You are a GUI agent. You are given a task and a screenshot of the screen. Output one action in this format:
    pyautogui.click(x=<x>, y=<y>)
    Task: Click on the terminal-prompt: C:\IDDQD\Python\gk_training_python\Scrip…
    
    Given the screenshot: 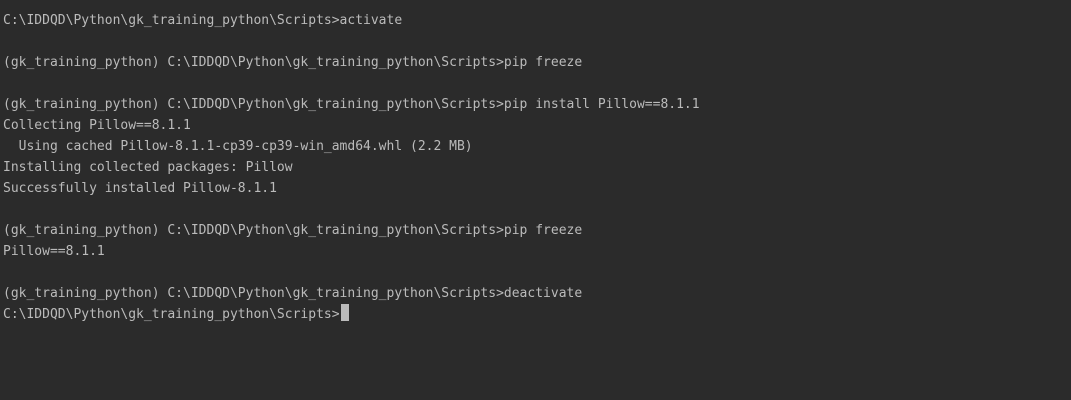 What is the action you would take?
    pyautogui.click(x=171, y=314)
    